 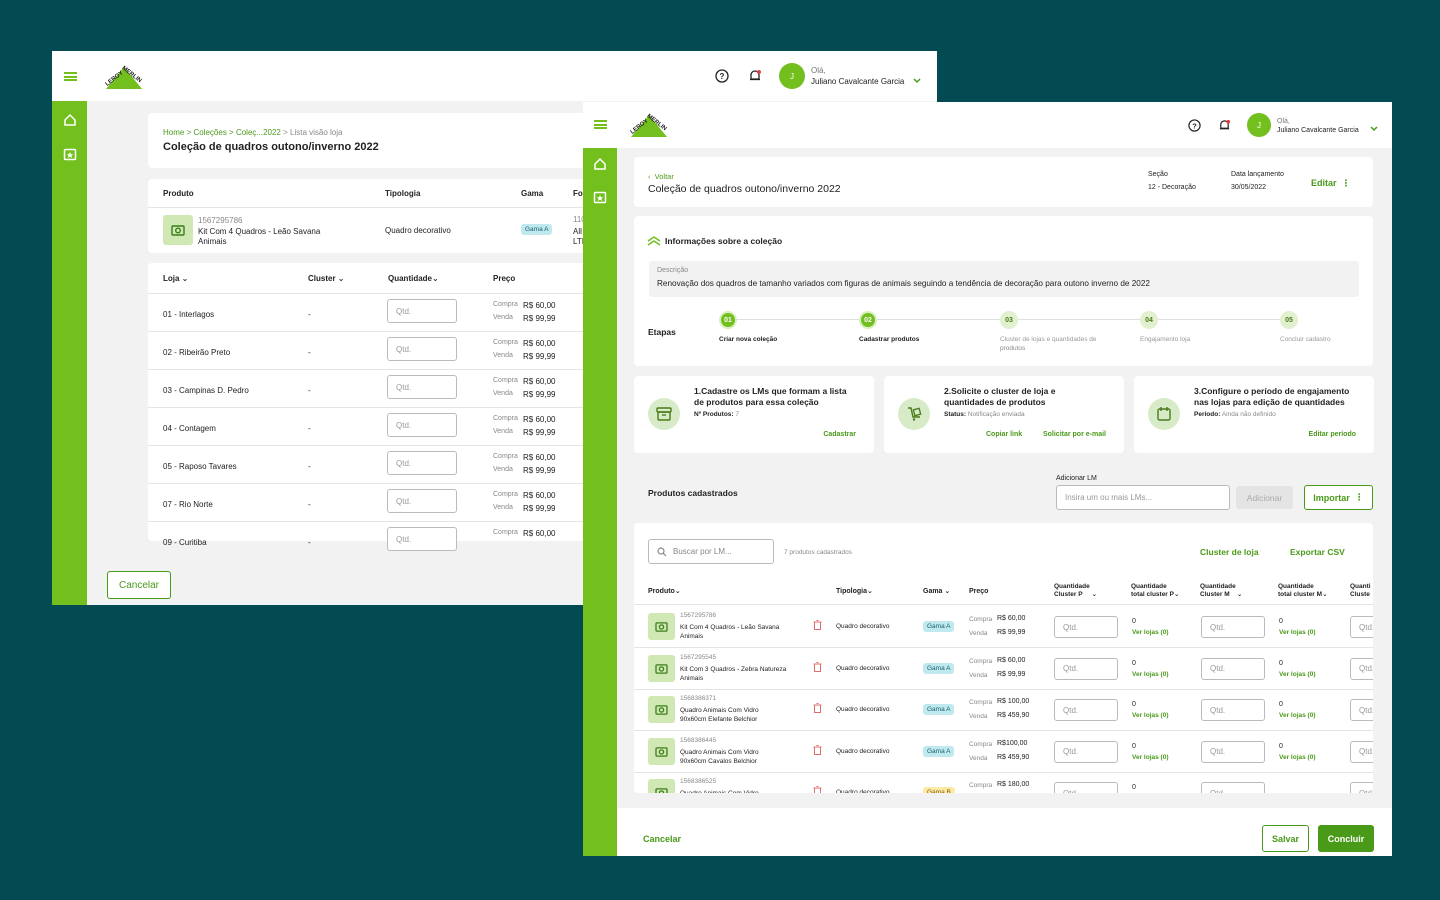 I want to click on col-gama: Gama ⌄, so click(x=936, y=592).